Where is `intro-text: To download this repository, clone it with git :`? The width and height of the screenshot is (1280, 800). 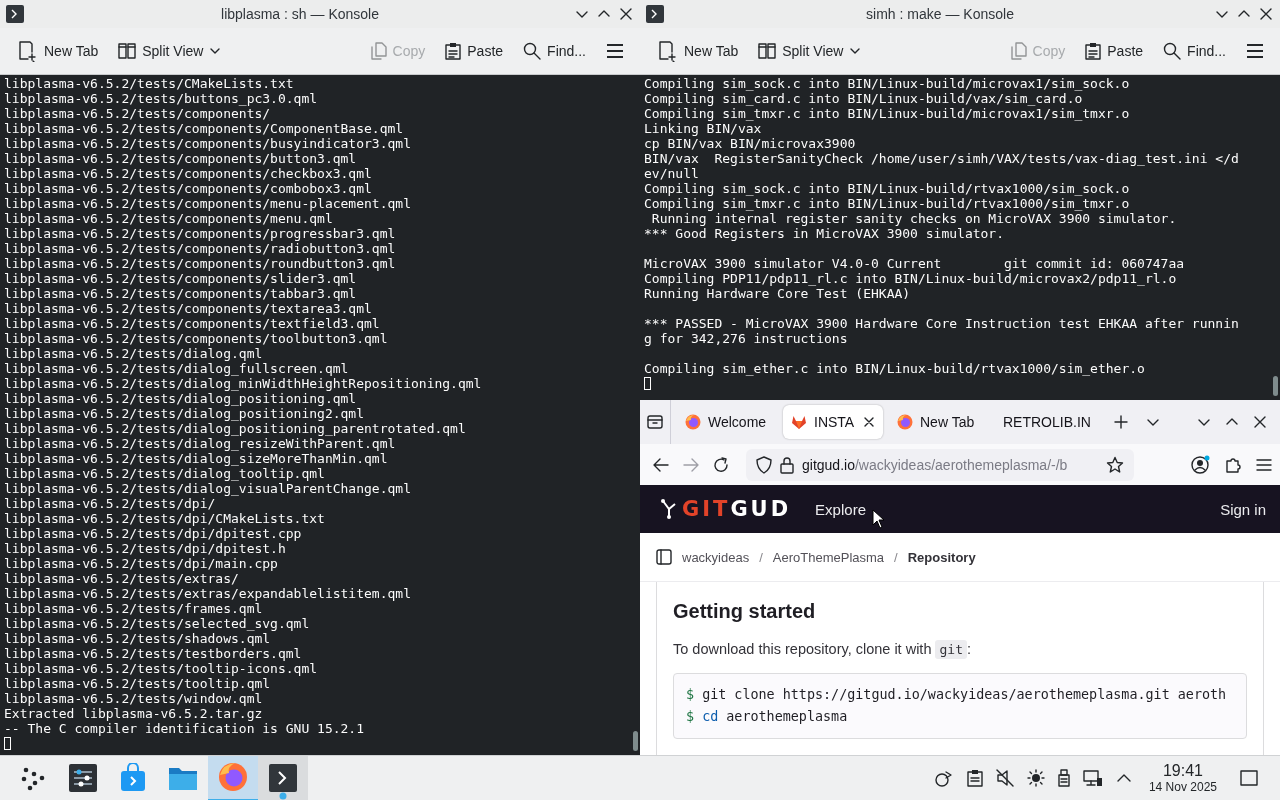
intro-text: To download this repository, clone it with git : is located at coordinates (822, 649).